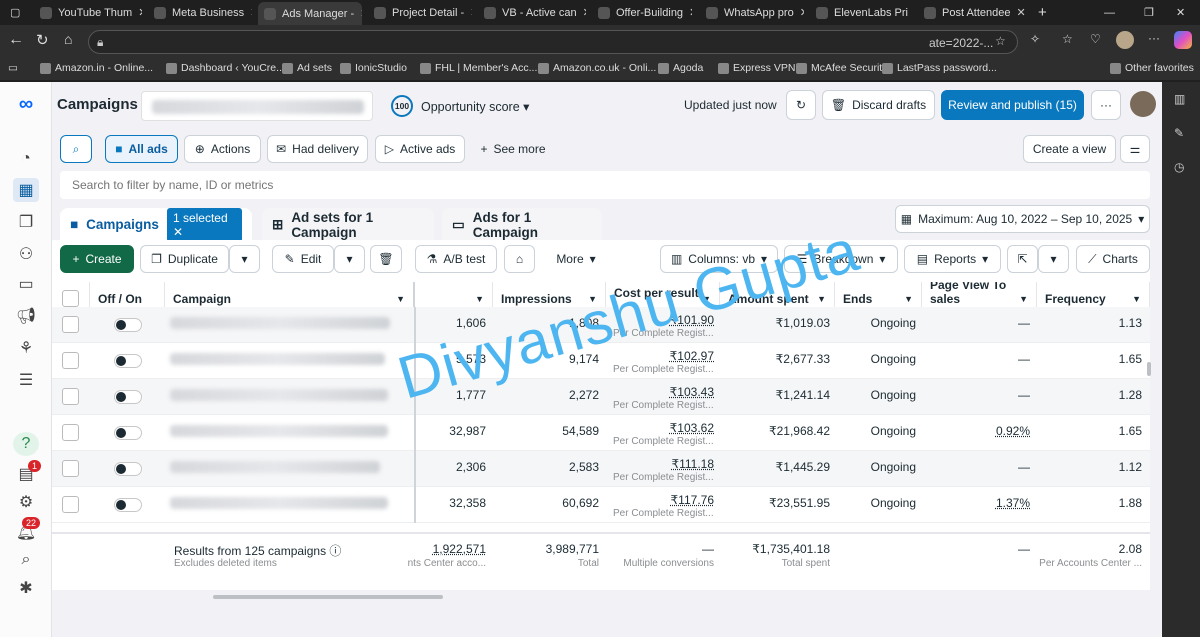 The image size is (1200, 637). What do you see at coordinates (200, 12) in the screenshot?
I see `browser-tab: Meta Business ✕` at bounding box center [200, 12].